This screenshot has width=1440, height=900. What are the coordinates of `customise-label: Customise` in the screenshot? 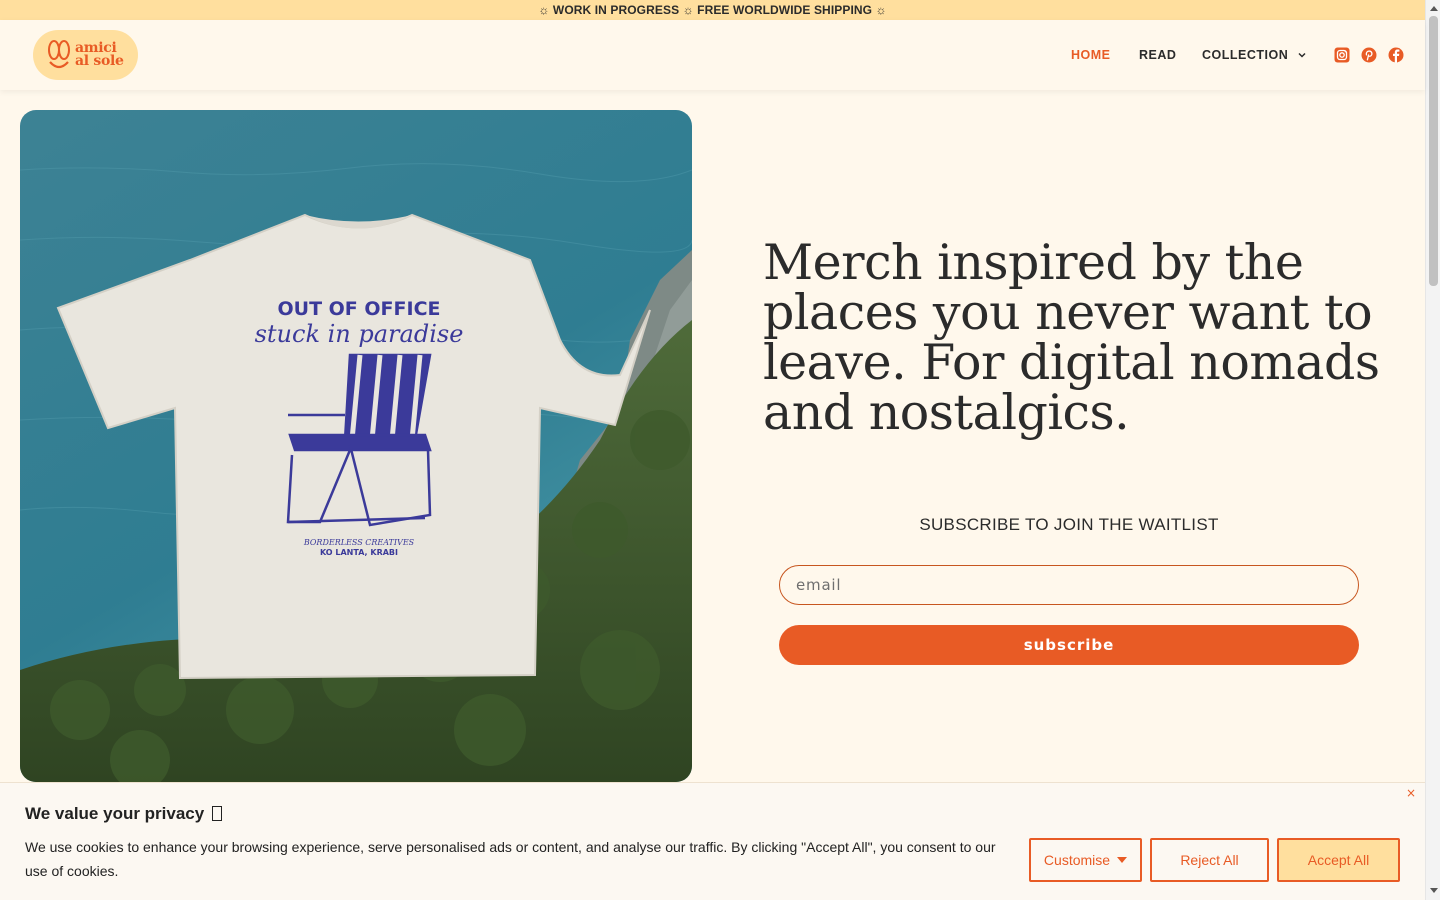 It's located at (1077, 860).